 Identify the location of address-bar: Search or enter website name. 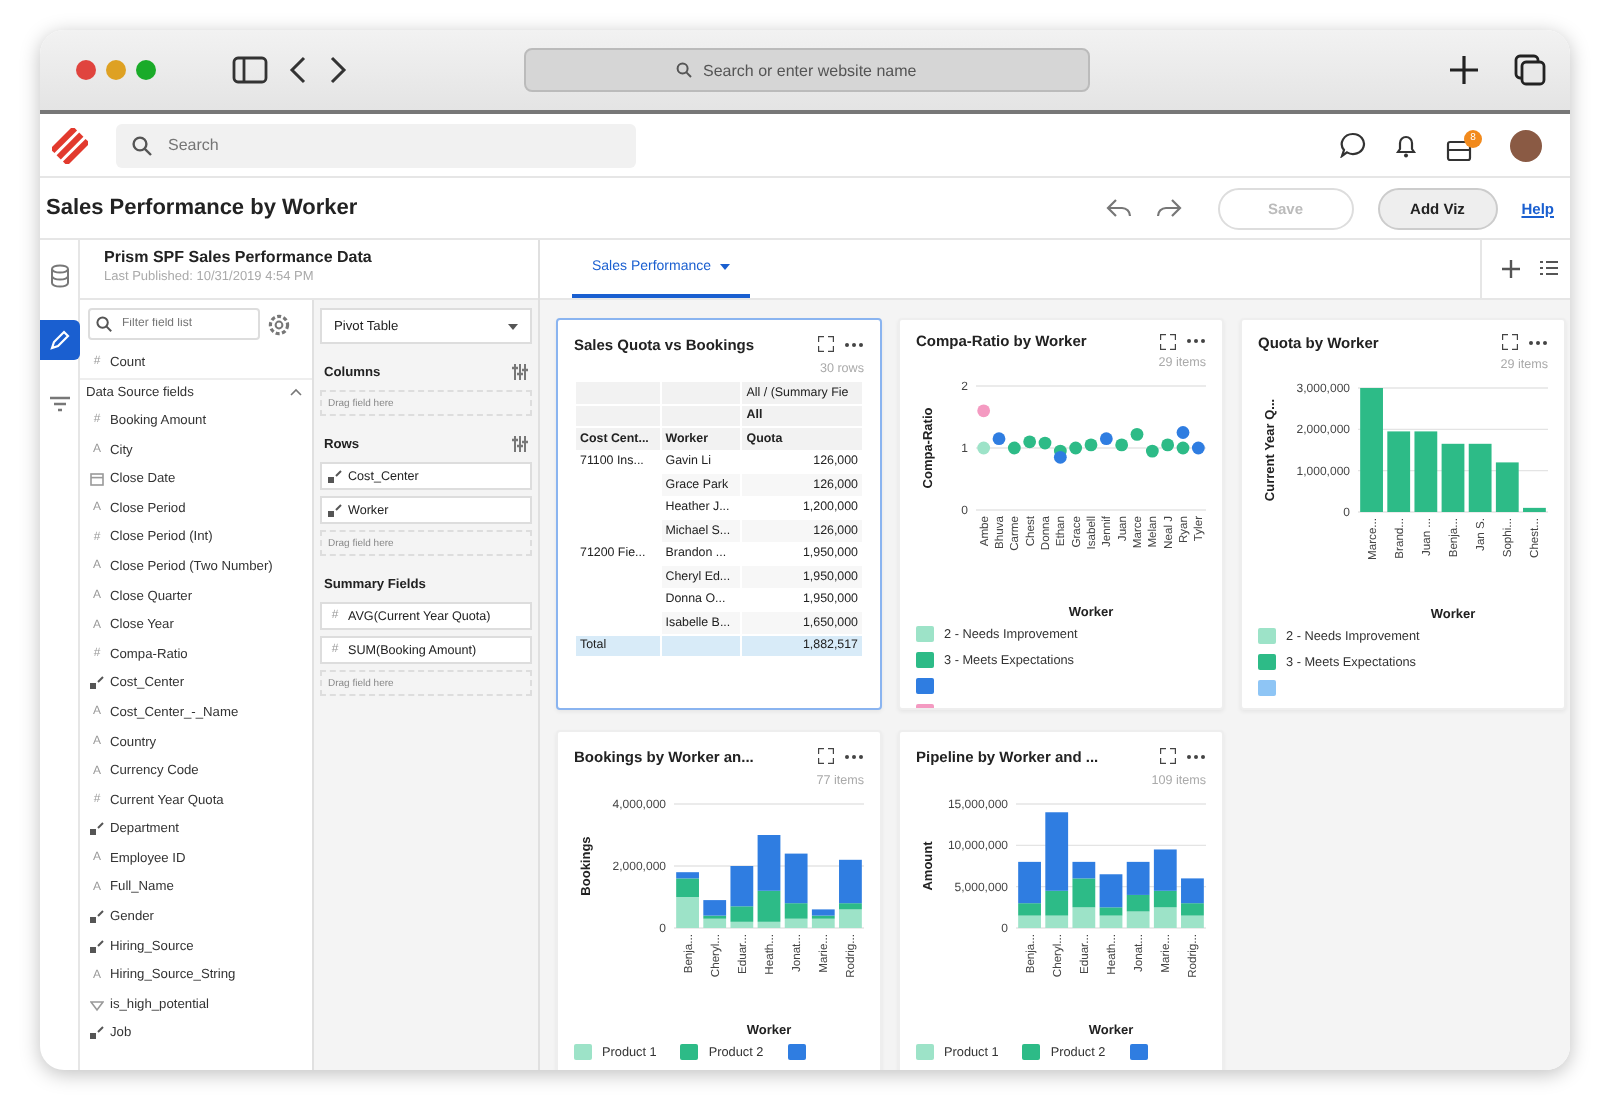
(807, 70).